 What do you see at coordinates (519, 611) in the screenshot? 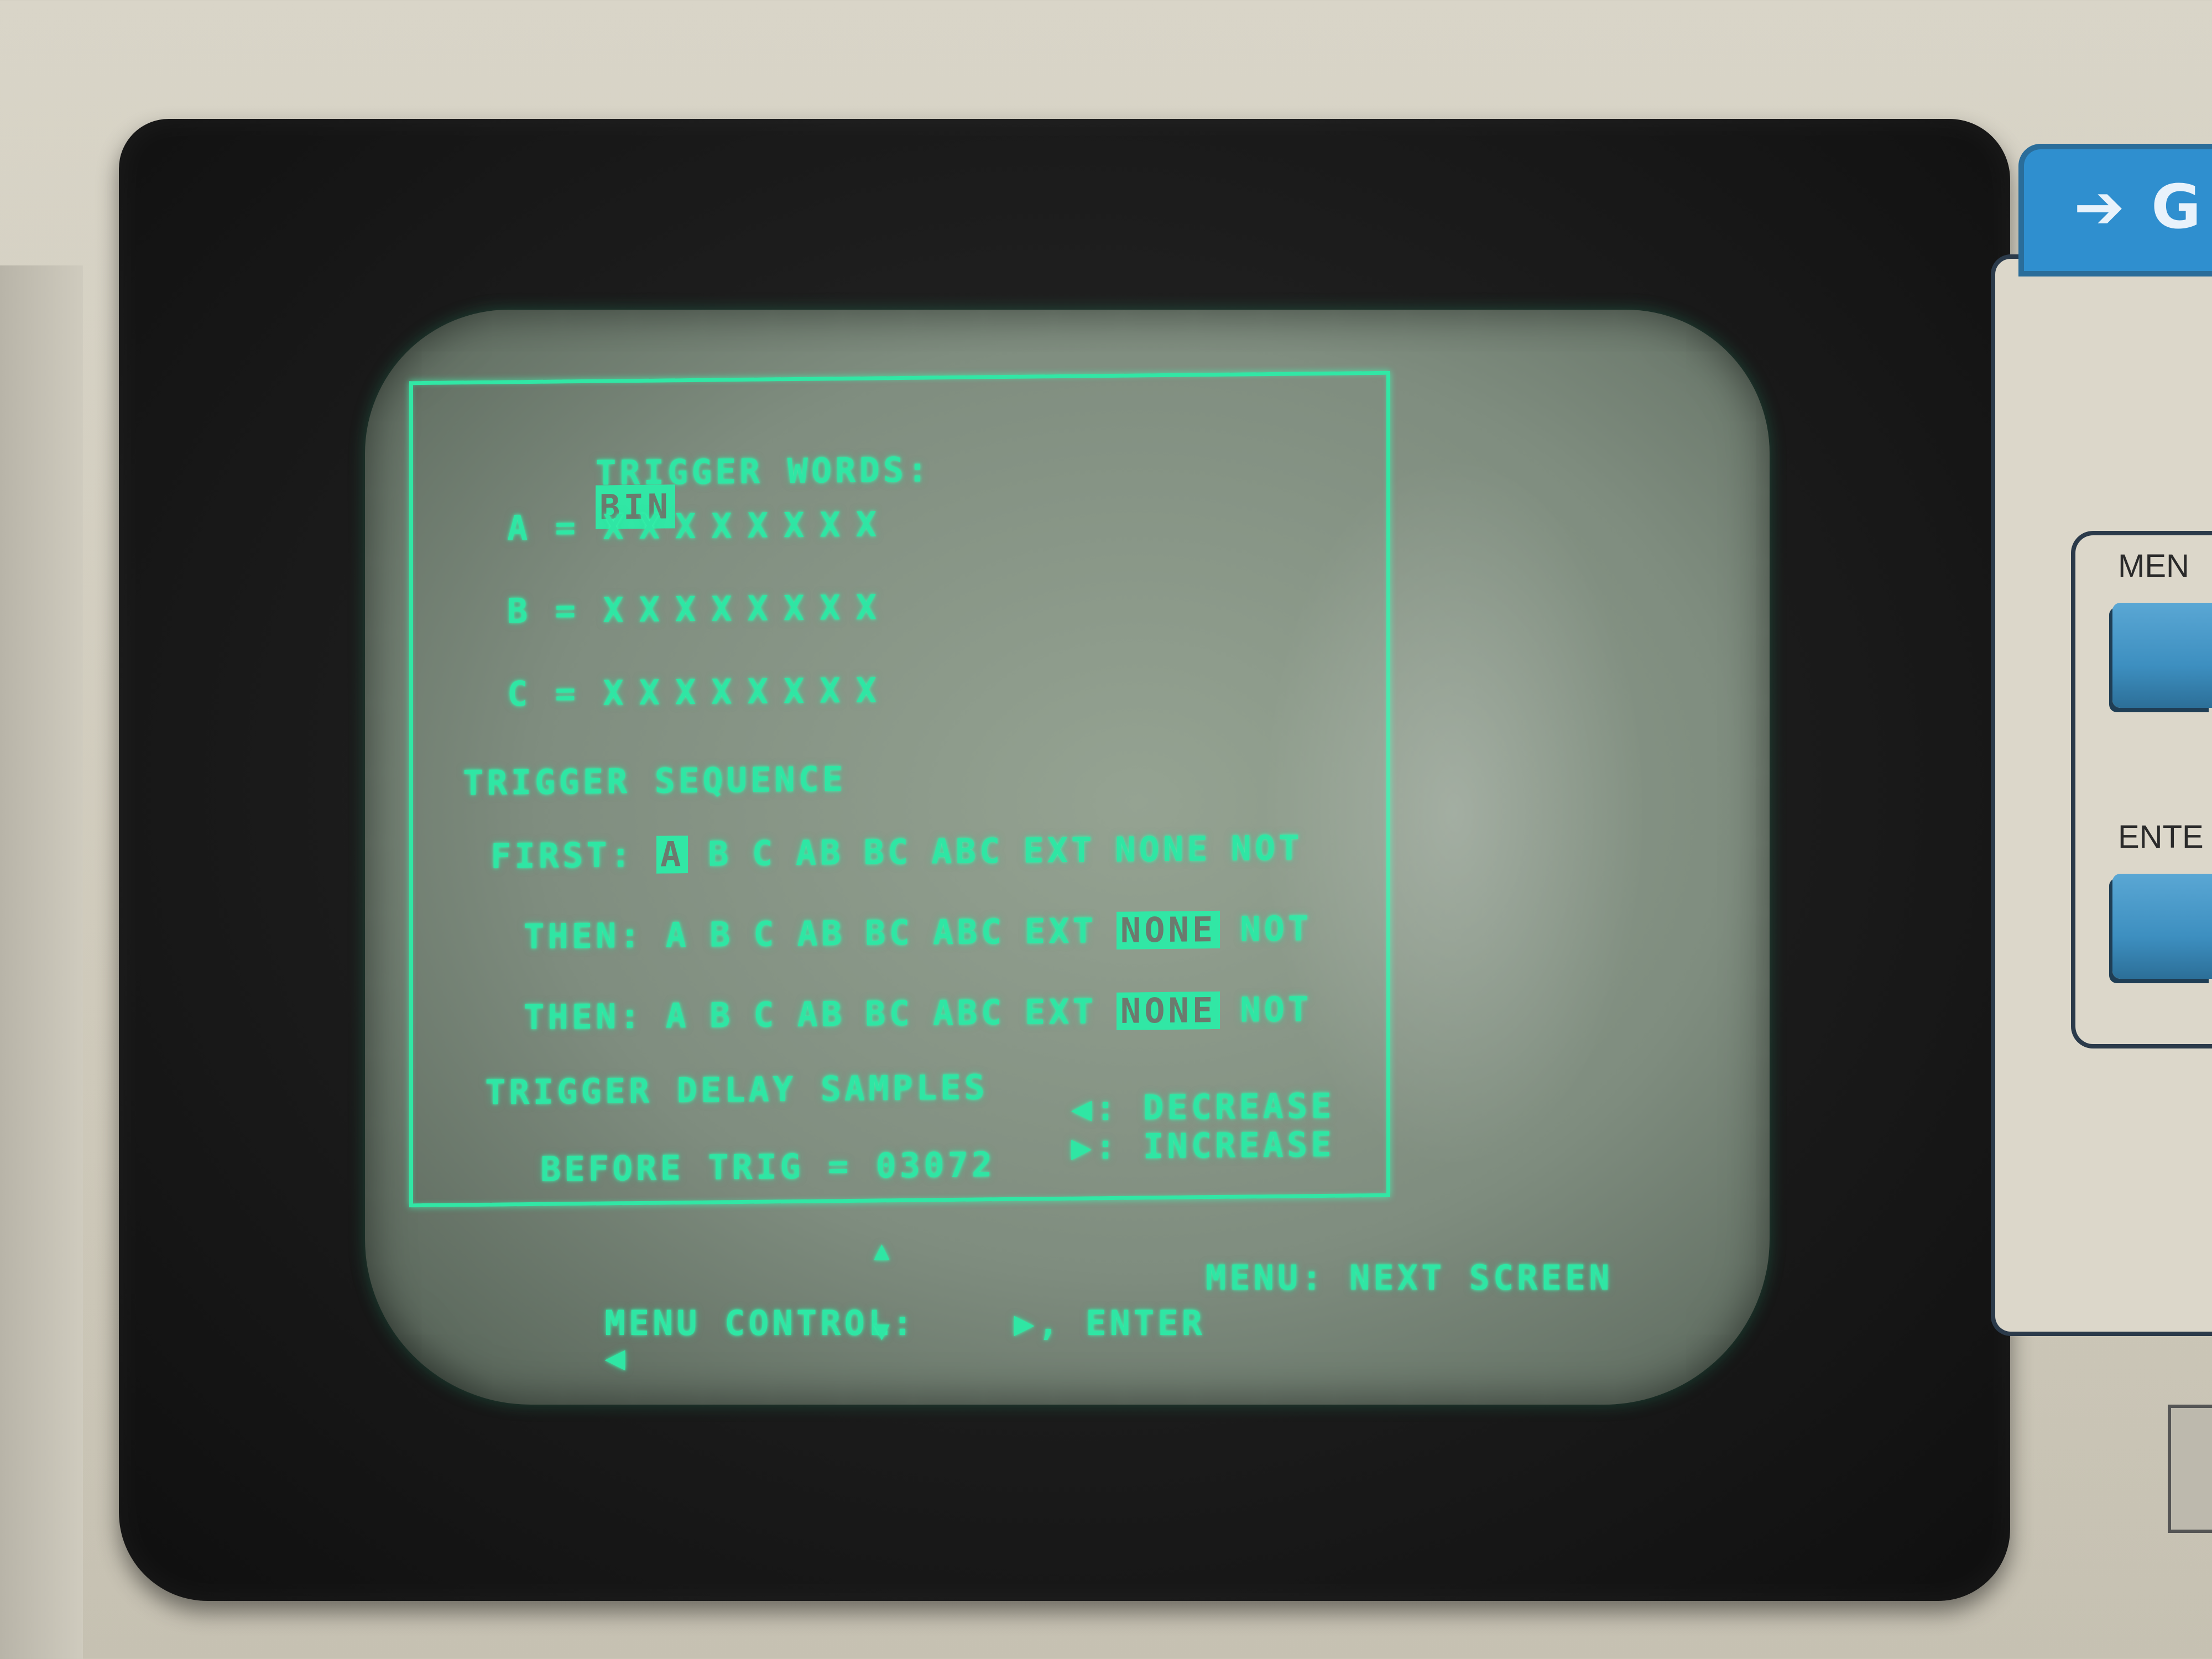
I see `word-name: B` at bounding box center [519, 611].